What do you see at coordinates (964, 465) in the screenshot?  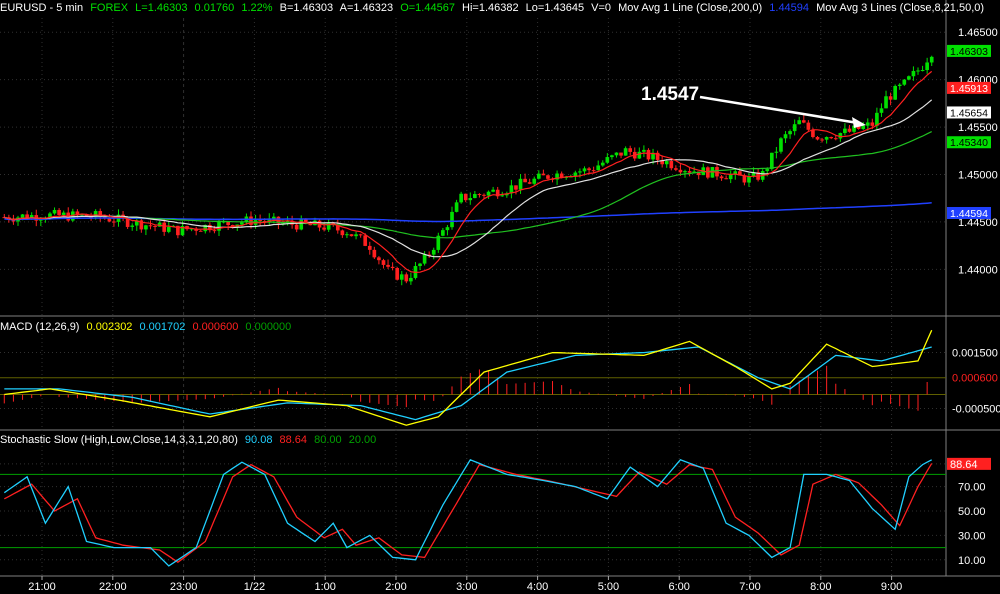 I see `stoch-tick-label: 88.64` at bounding box center [964, 465].